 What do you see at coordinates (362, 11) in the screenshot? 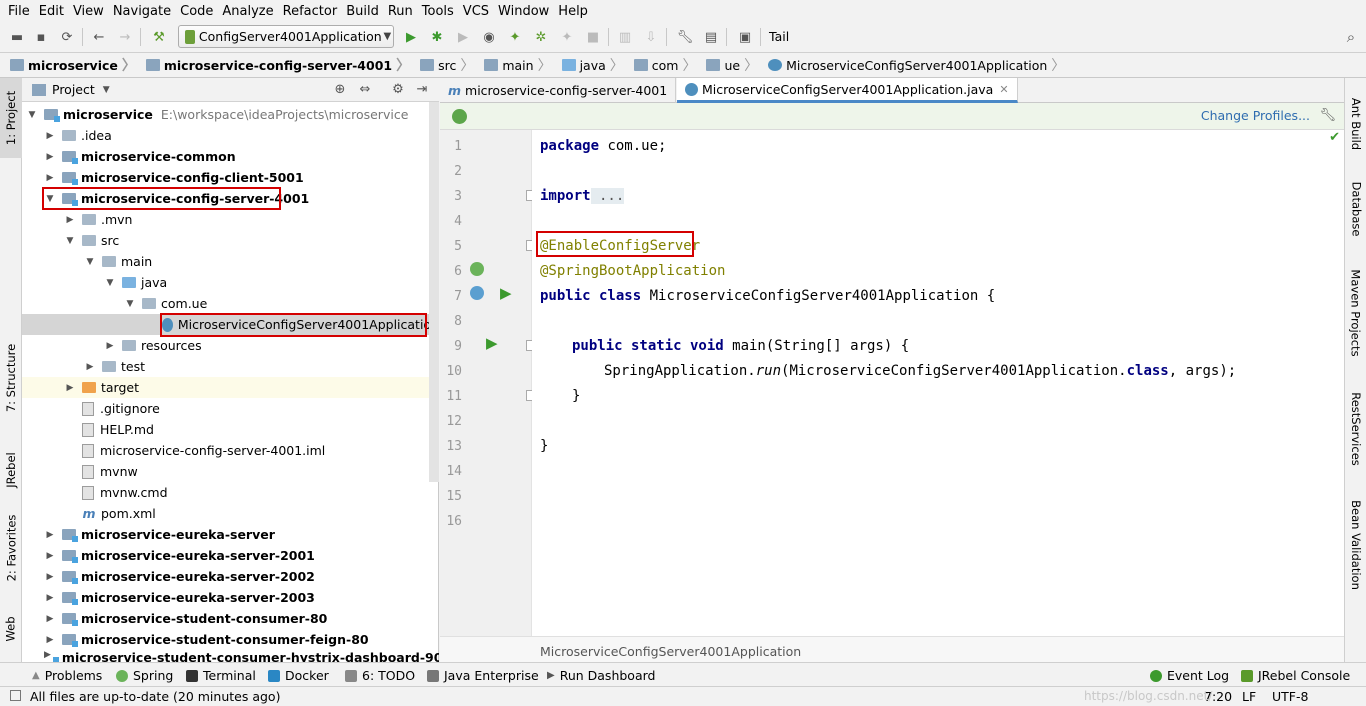
I see `menu-build: Build` at bounding box center [362, 11].